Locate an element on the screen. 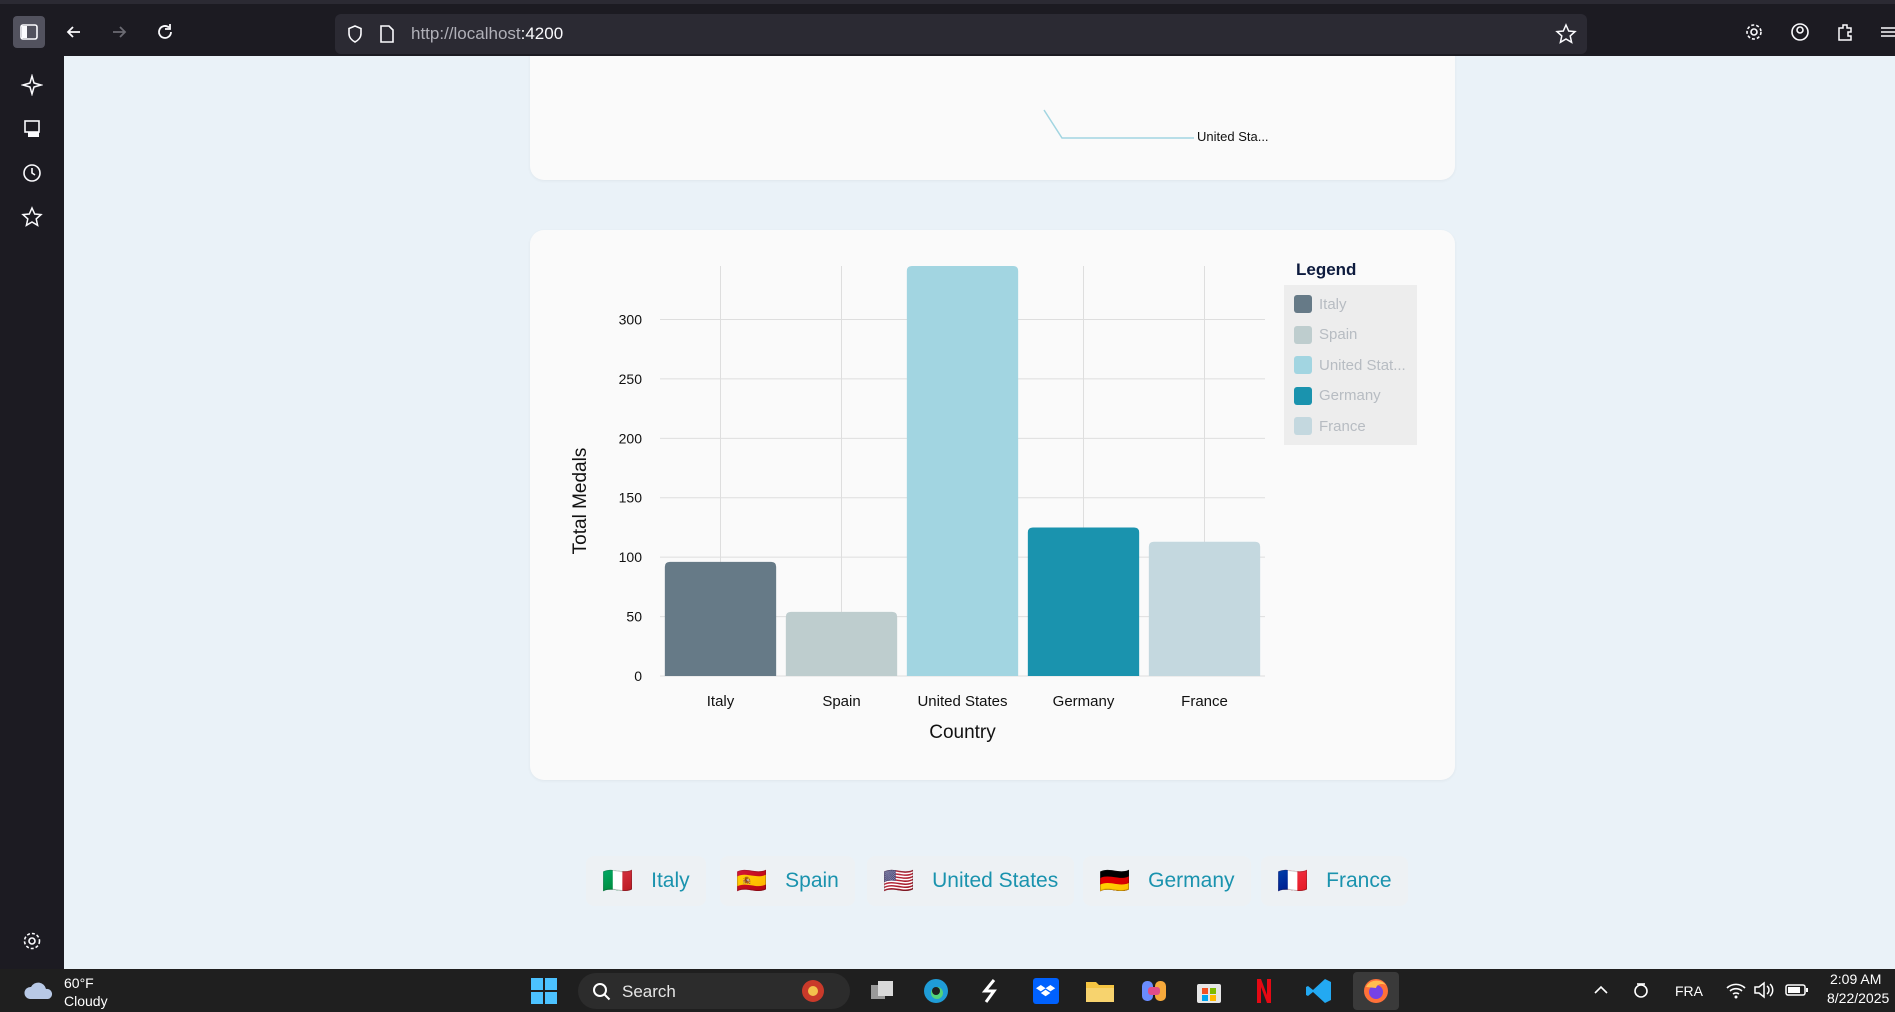  x-tick-label: Italy is located at coordinates (721, 701).